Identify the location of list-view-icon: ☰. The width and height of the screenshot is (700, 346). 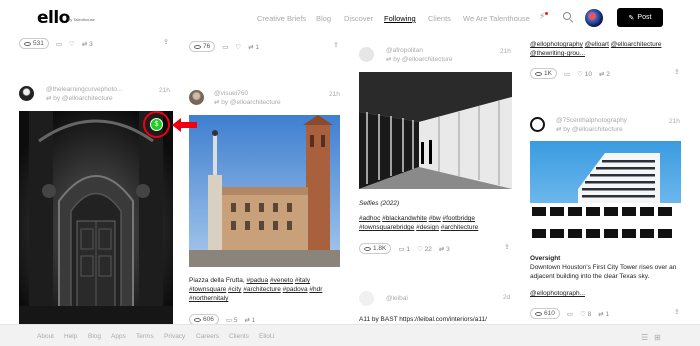
(644, 337).